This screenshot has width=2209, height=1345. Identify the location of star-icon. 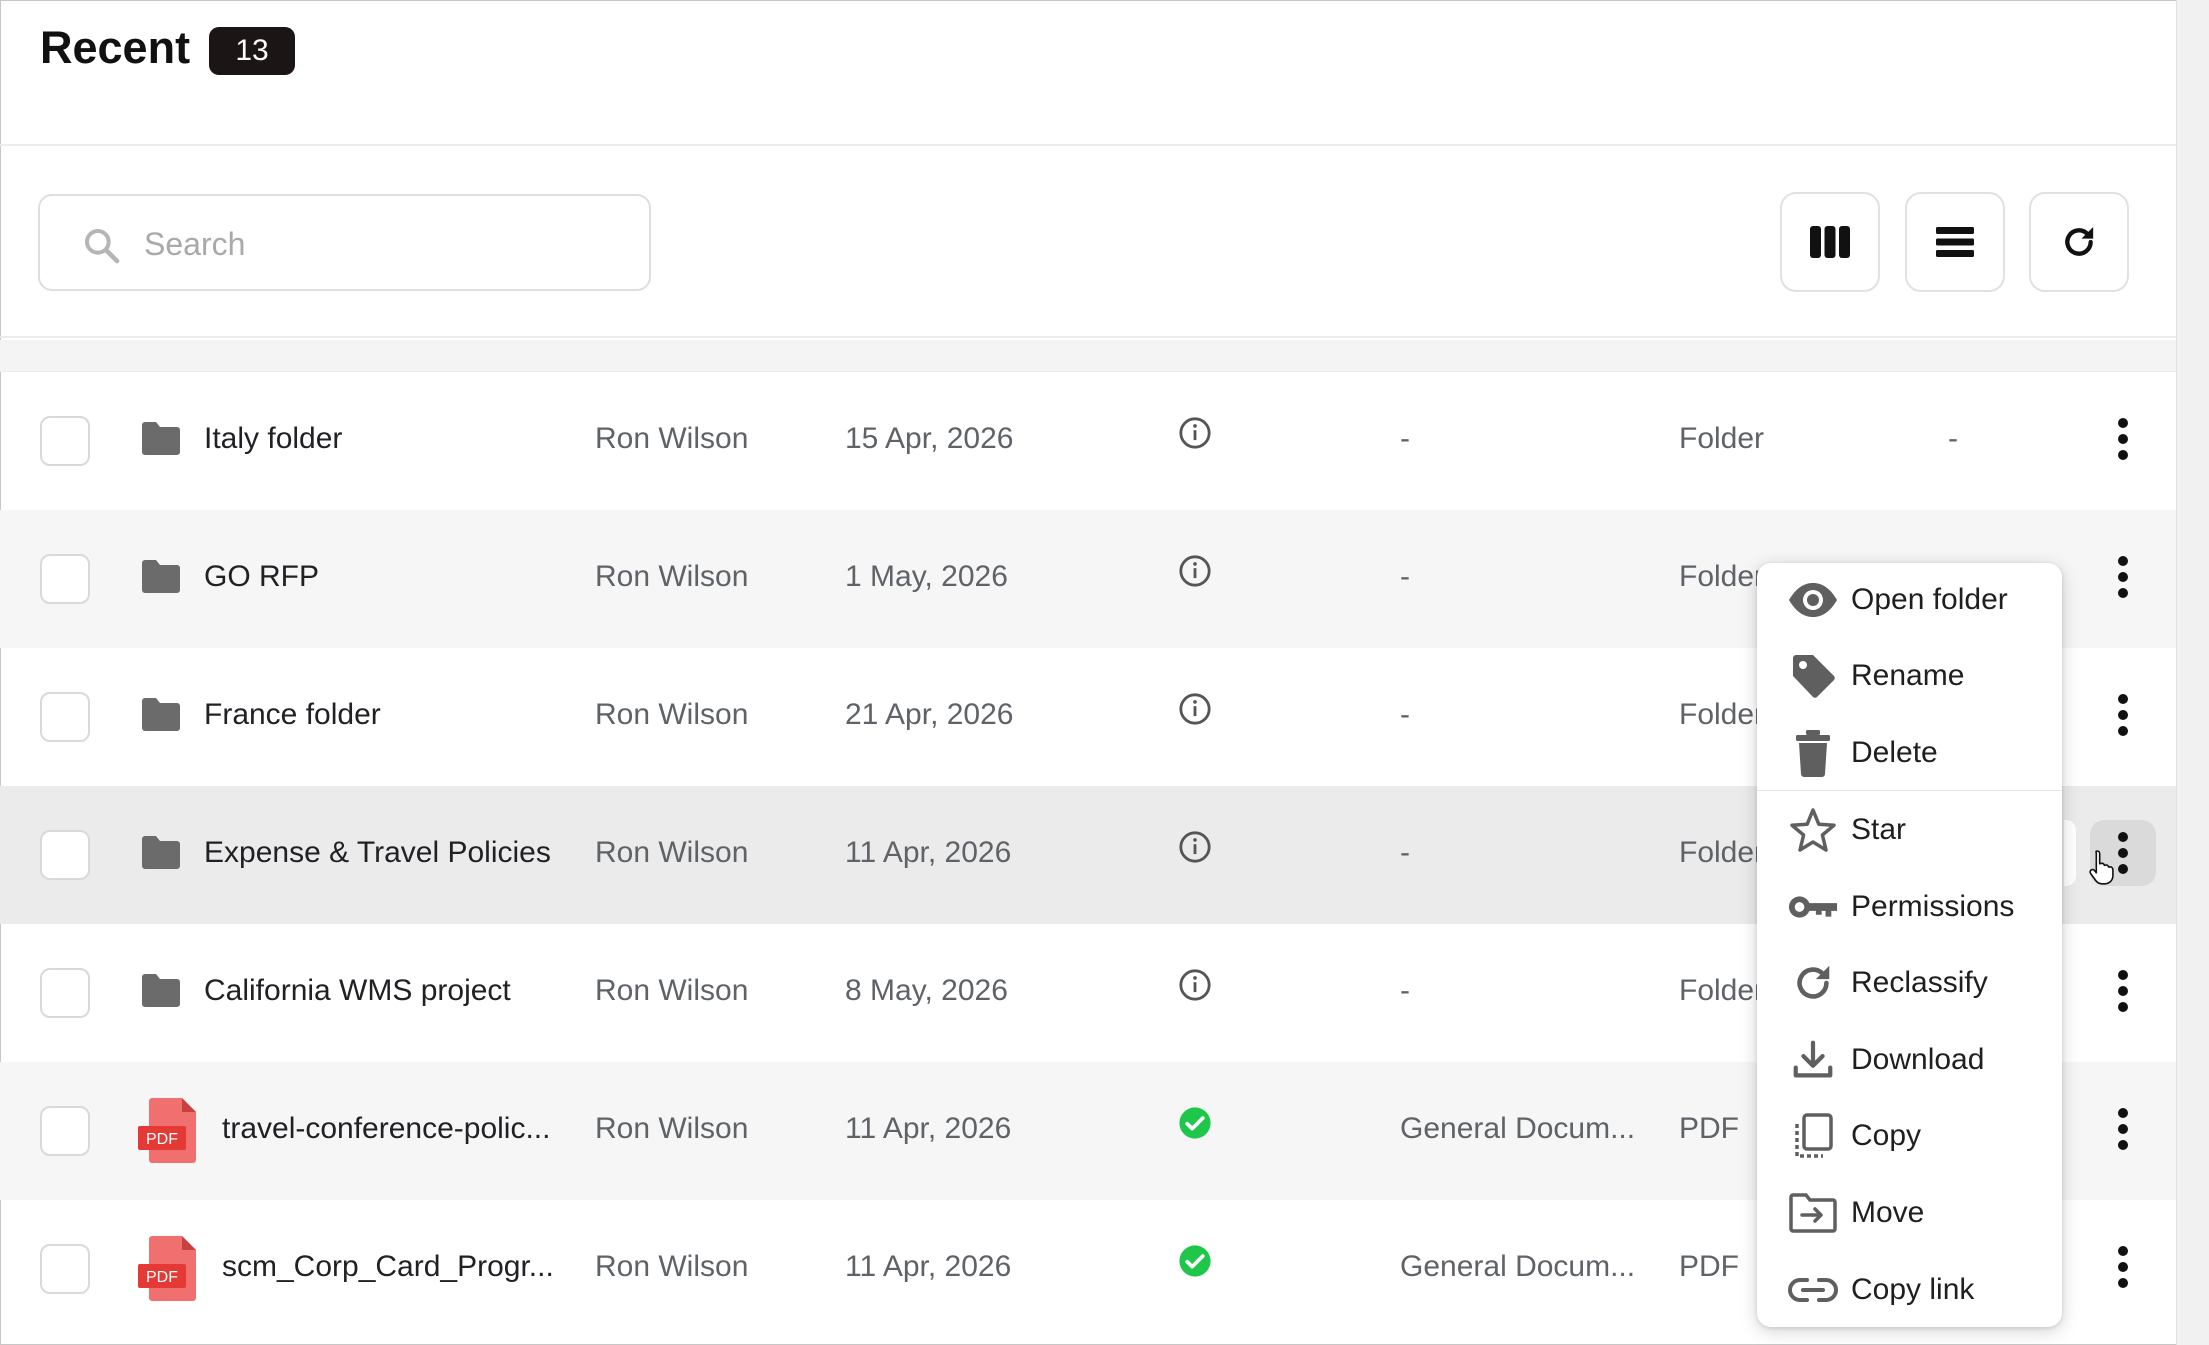
(1813, 830).